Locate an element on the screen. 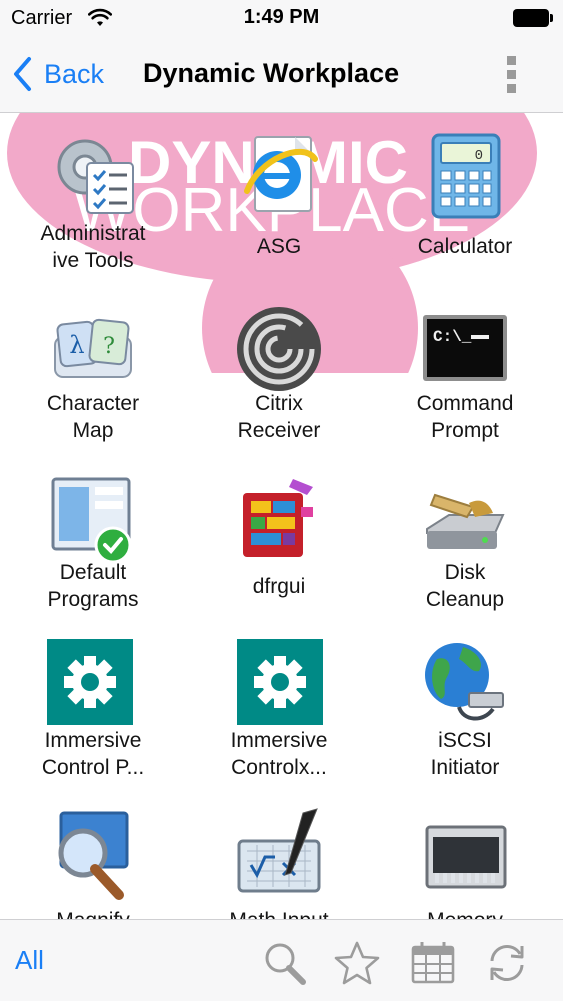  status-time: 1:49 PM is located at coordinates (281, 17).